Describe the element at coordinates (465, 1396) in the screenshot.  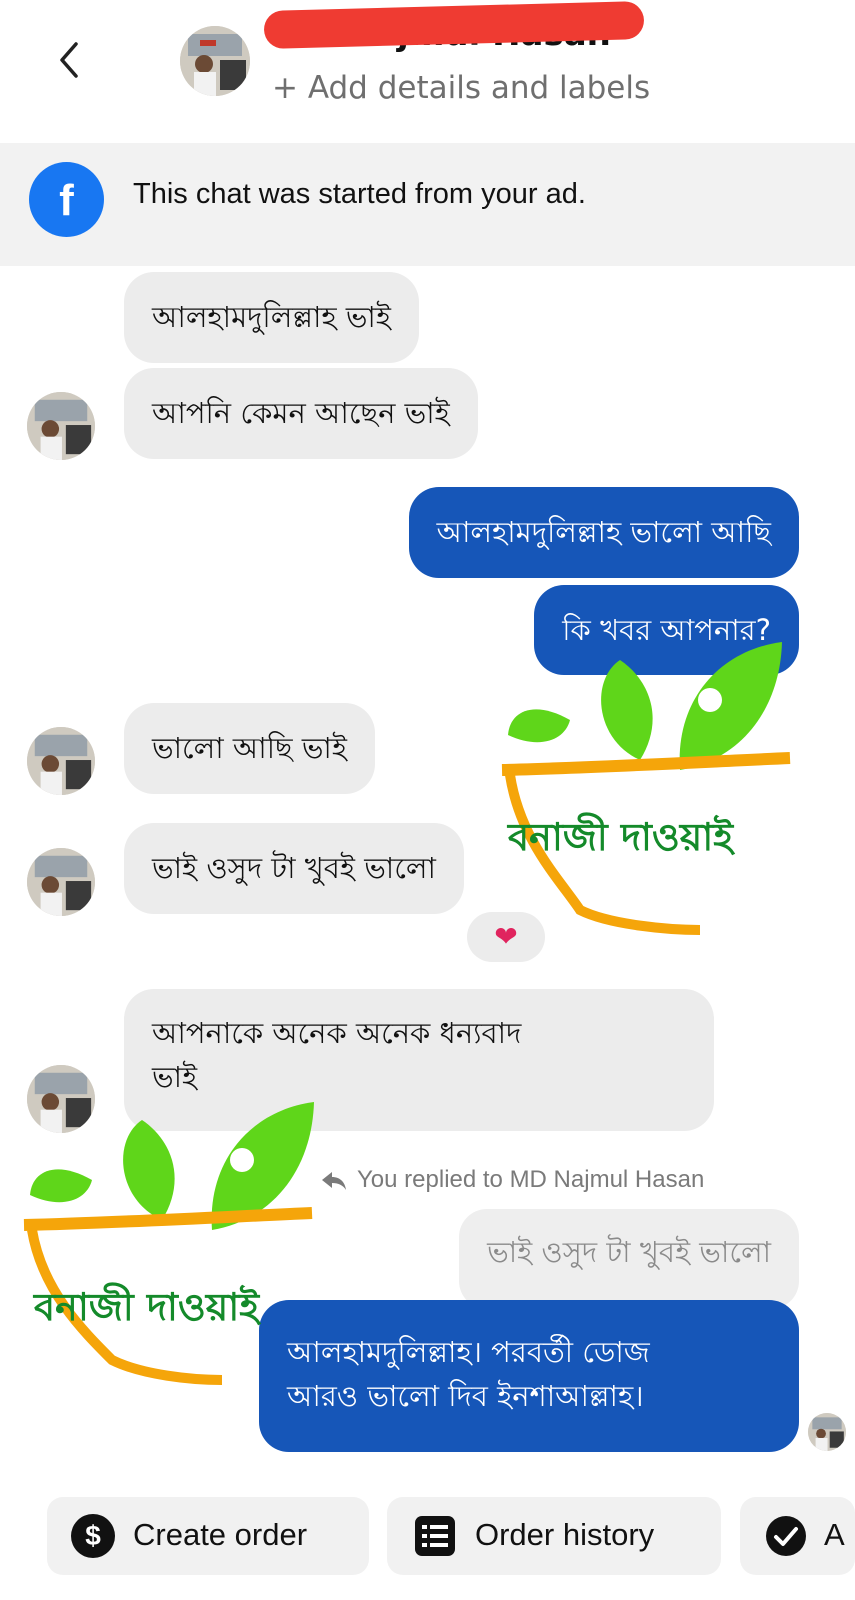
I see `message-line: আরও ভালো দিব ইনশাআল্লাহ।` at that location.